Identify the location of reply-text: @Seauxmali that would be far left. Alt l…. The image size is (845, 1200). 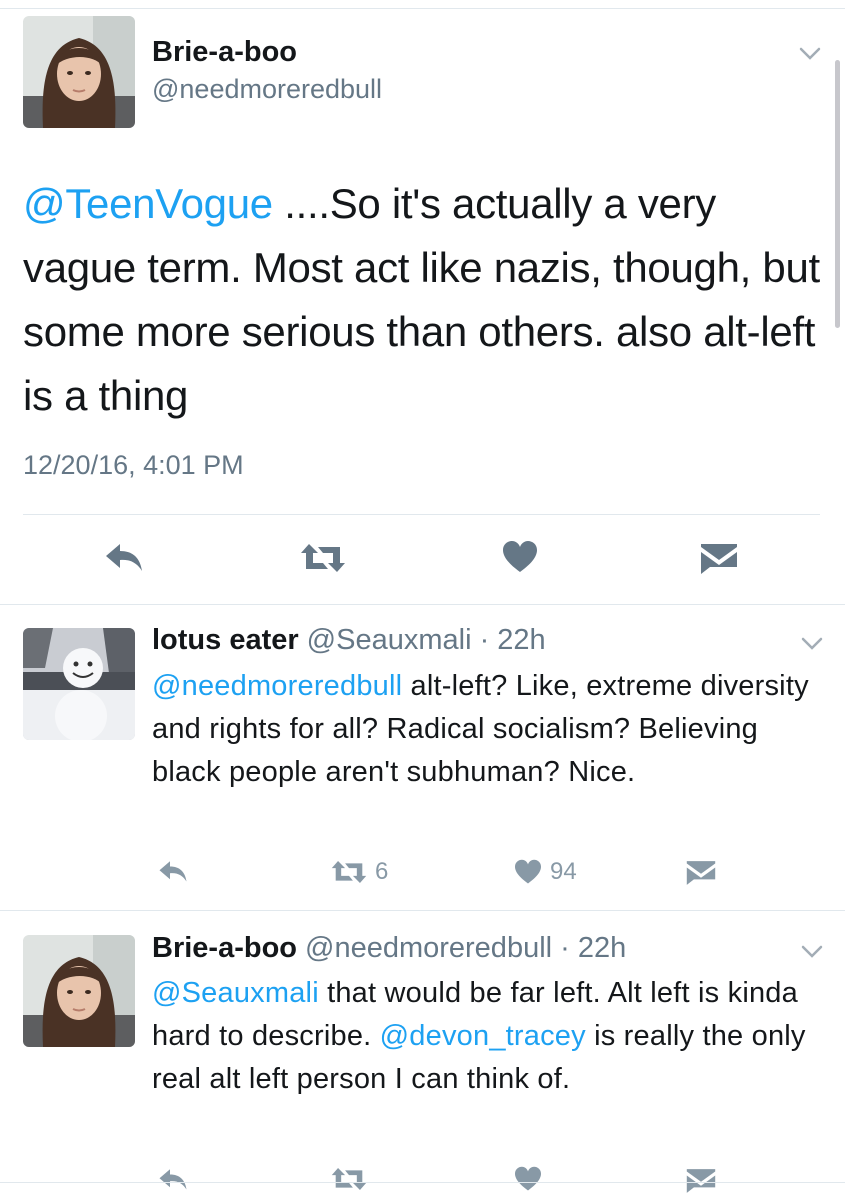
(492, 1036).